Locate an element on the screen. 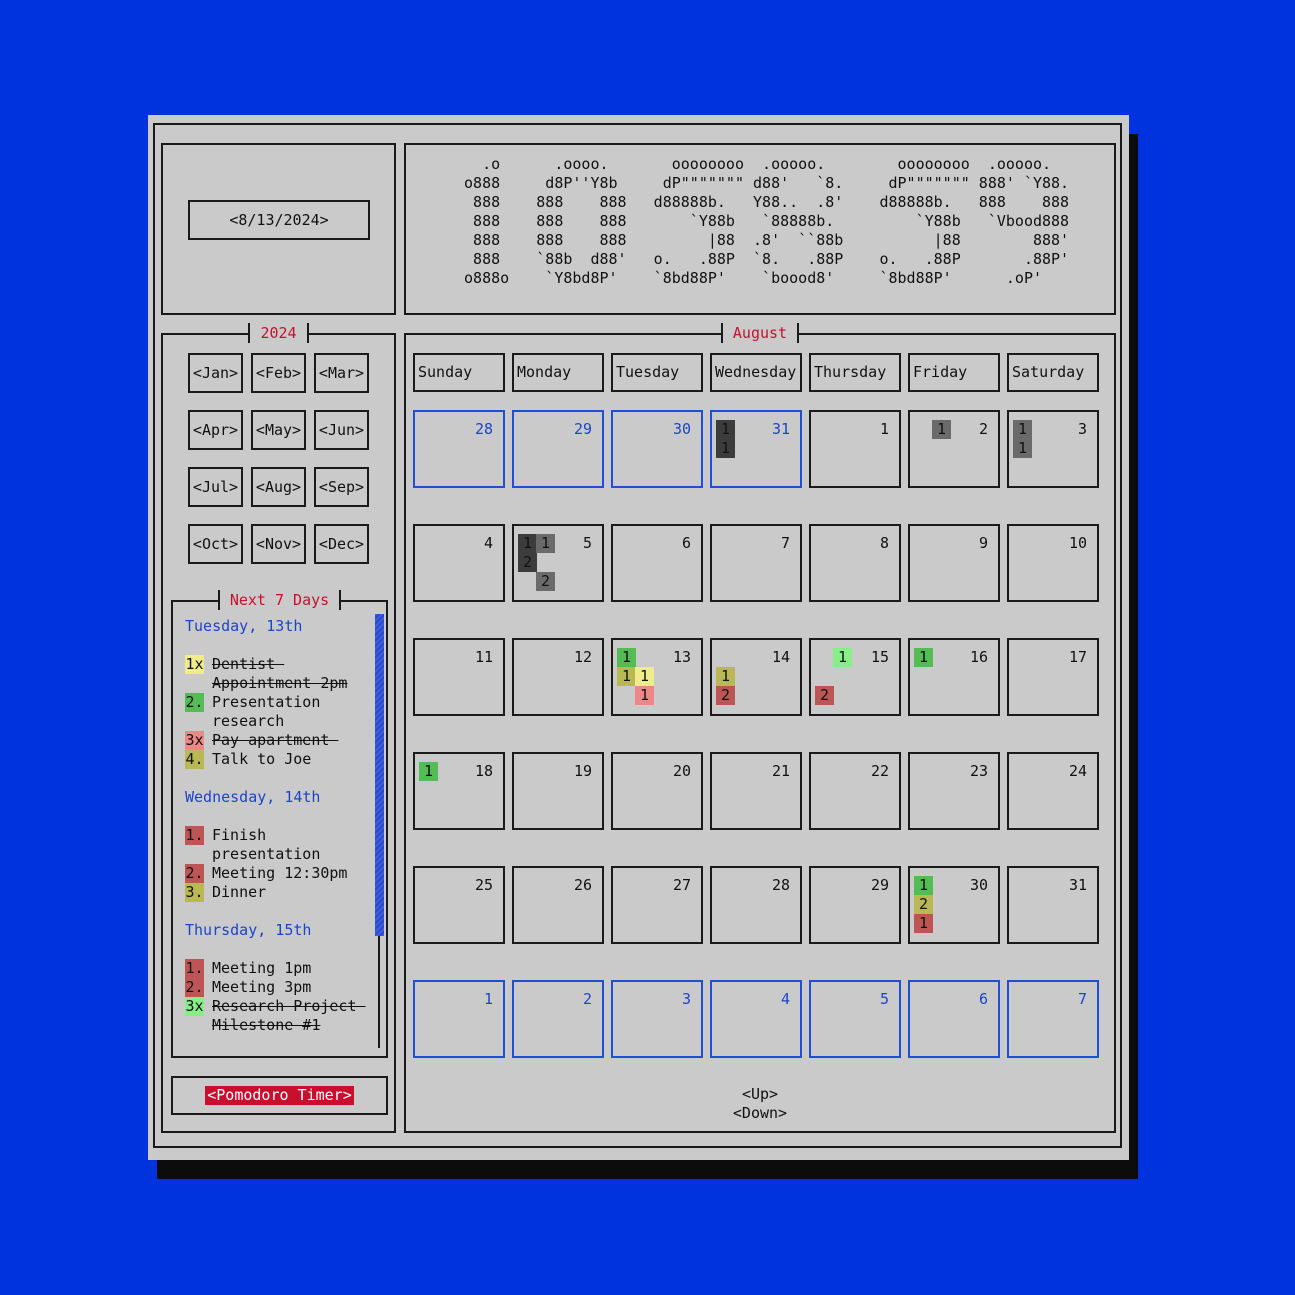 The image size is (1295, 1295). month-button: <Oct> is located at coordinates (215, 544).